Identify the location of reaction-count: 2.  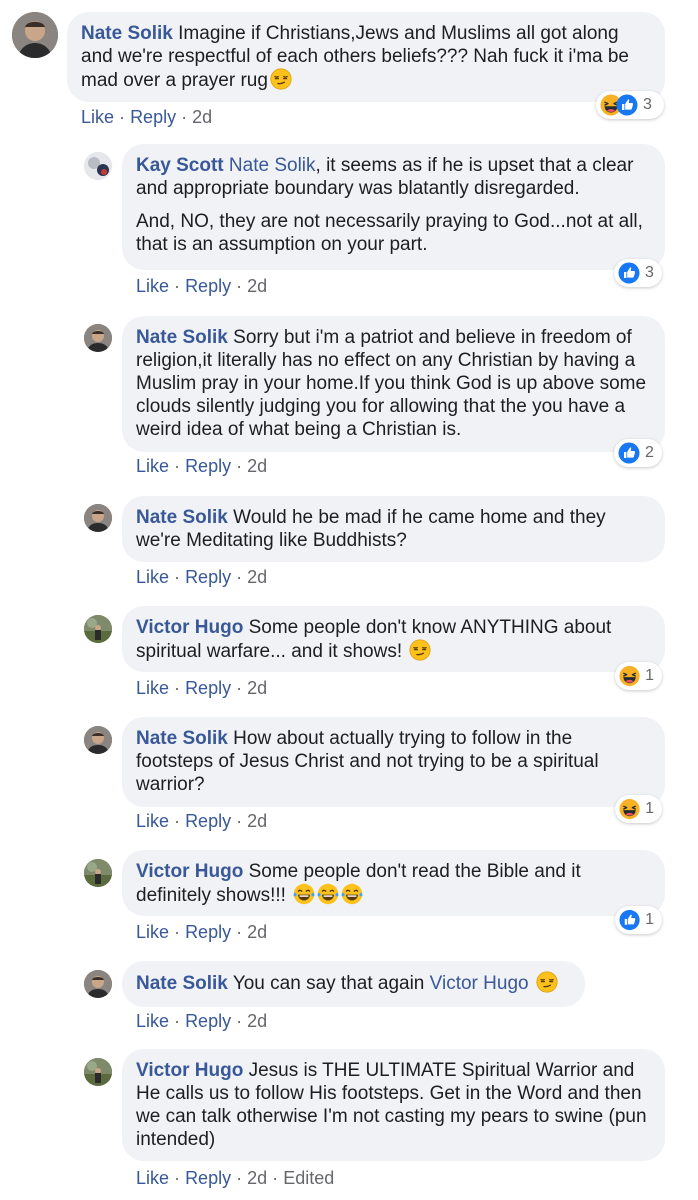
(649, 452).